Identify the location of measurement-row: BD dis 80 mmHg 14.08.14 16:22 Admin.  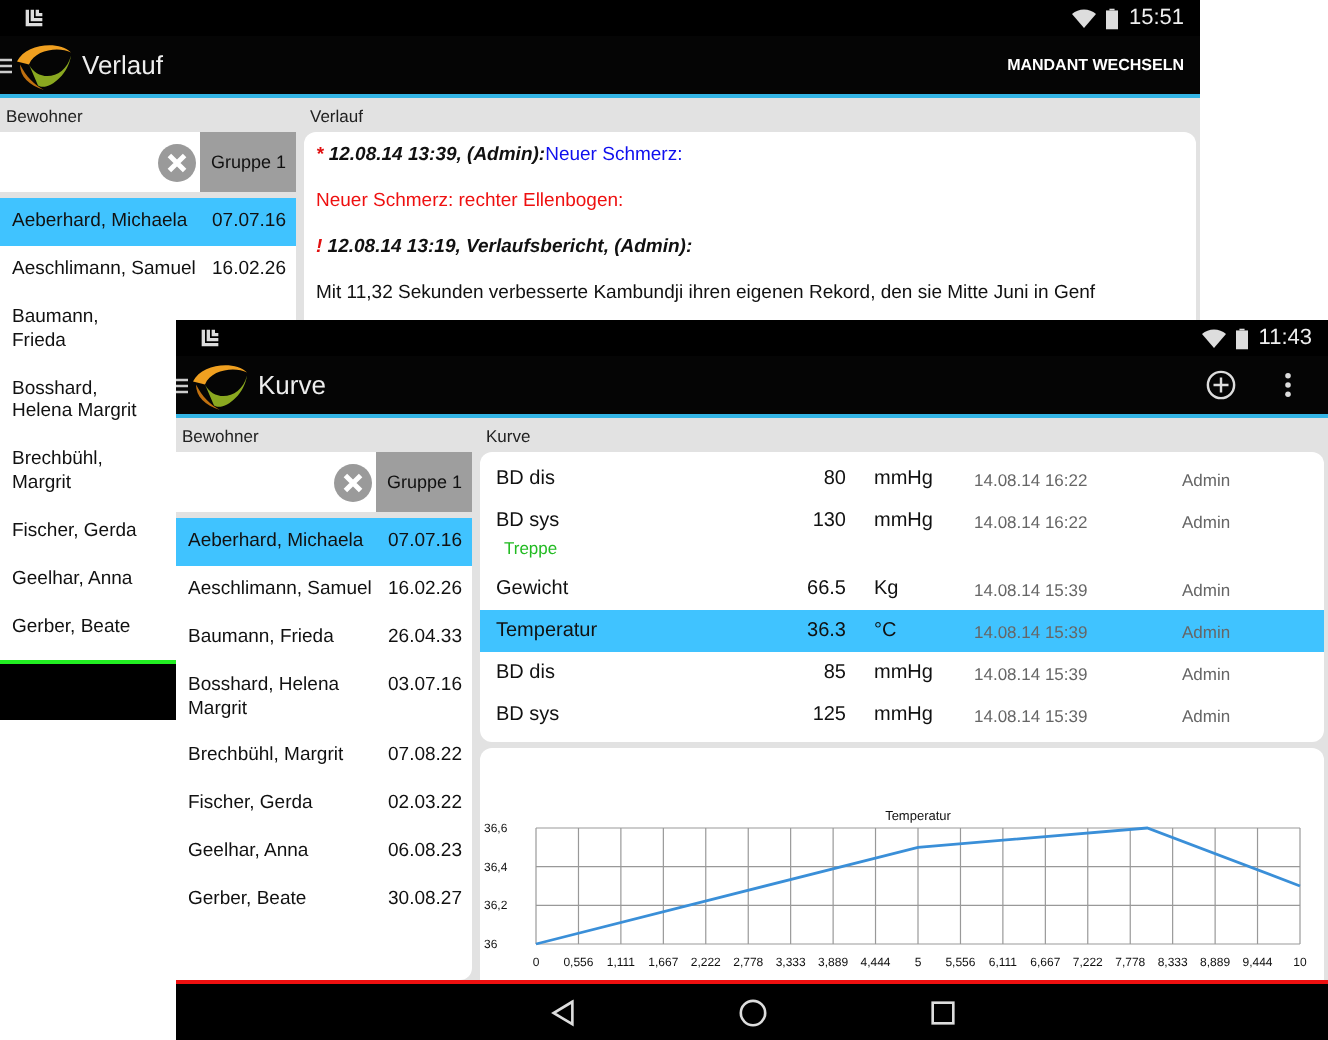
(902, 479).